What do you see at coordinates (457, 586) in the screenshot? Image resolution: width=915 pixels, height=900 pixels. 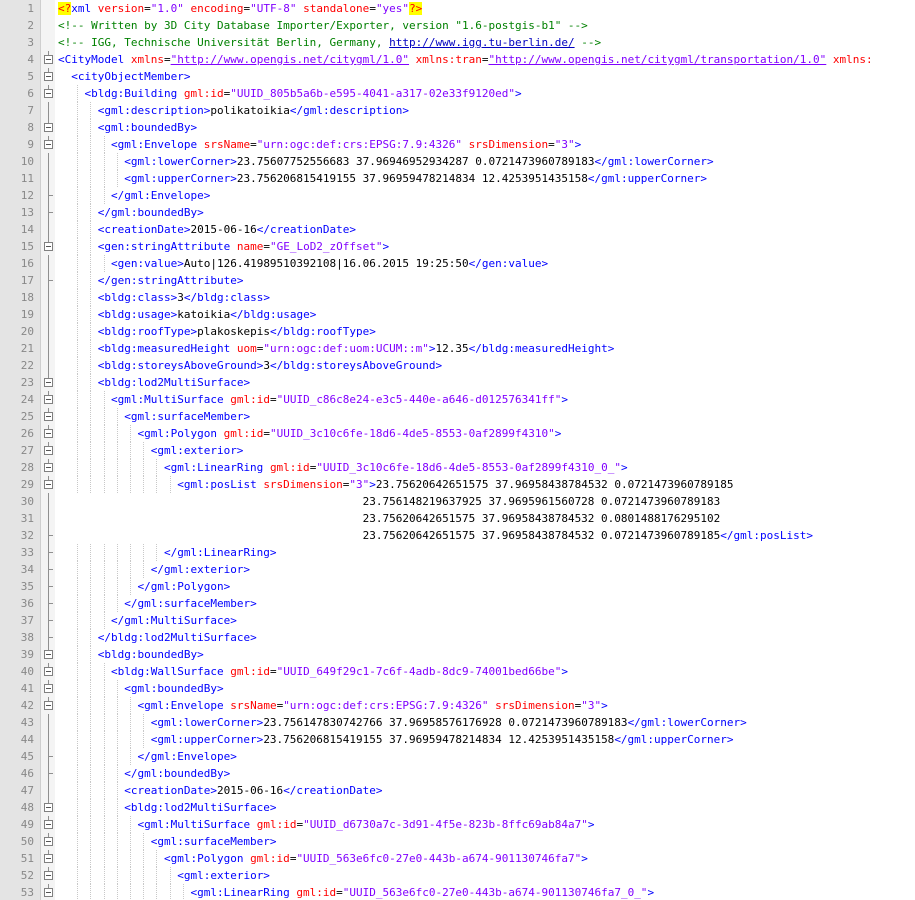 I see `code-line: 35 </gml:Polygon>` at bounding box center [457, 586].